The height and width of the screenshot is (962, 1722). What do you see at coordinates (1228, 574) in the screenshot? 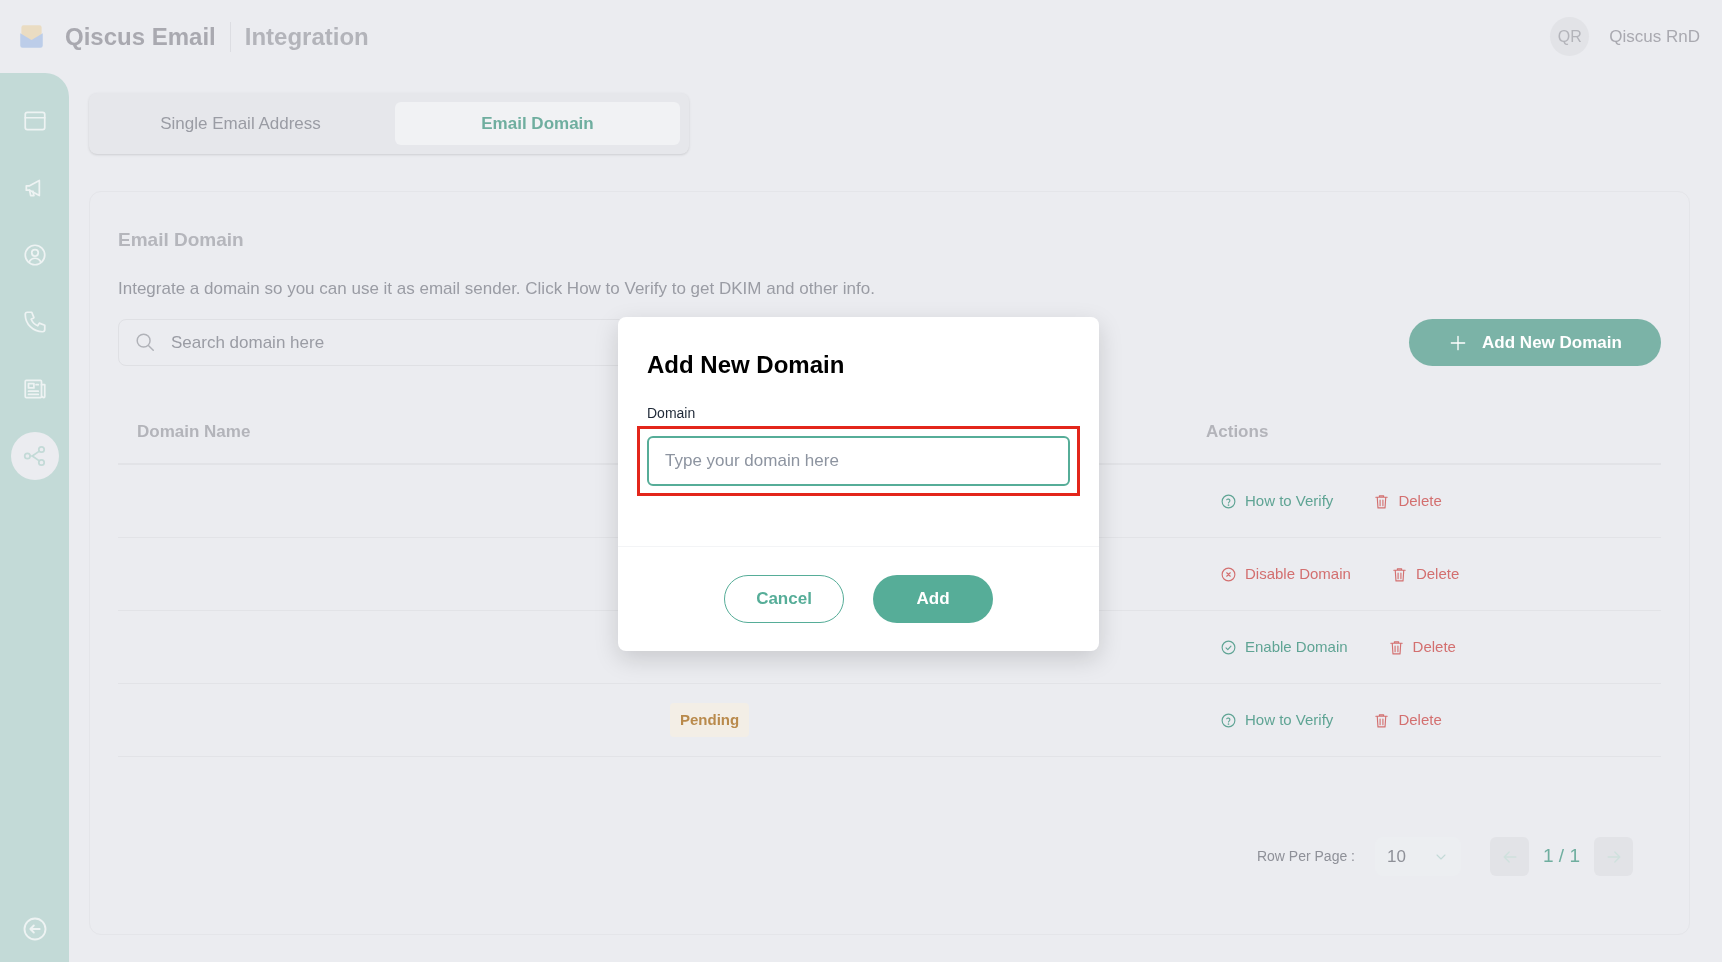
I see `x-circle-icon` at bounding box center [1228, 574].